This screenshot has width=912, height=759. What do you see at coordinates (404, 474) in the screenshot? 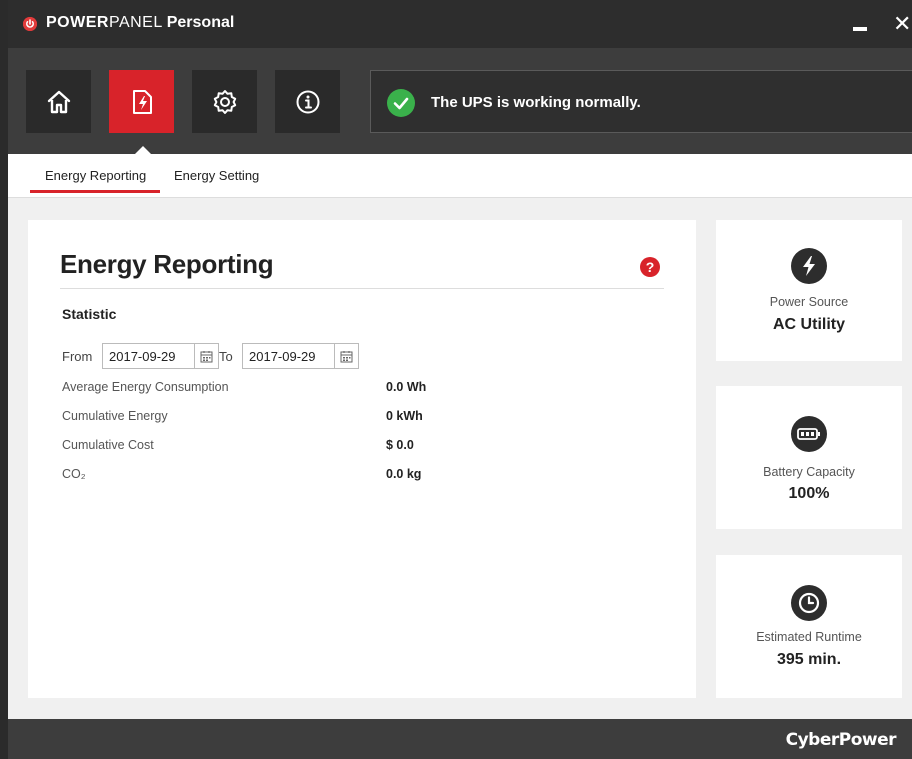
I see `stat-value-co2: 0.0 kg` at bounding box center [404, 474].